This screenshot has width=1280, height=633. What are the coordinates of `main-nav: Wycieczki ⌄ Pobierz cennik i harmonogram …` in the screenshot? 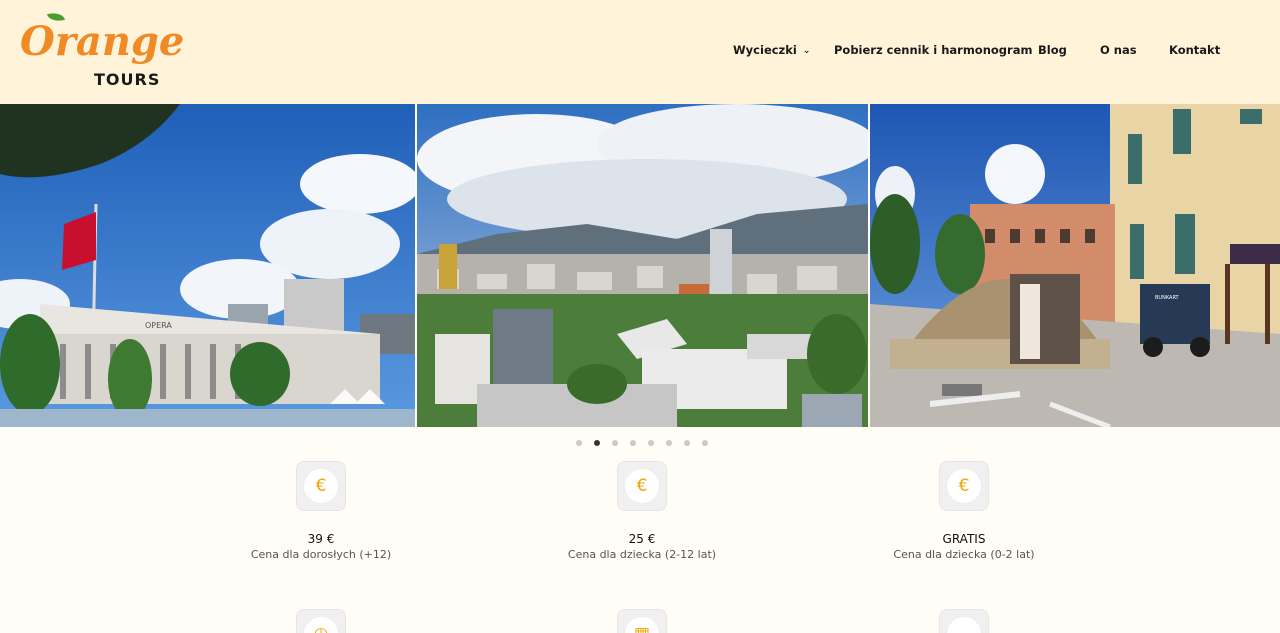 It's located at (640, 51).